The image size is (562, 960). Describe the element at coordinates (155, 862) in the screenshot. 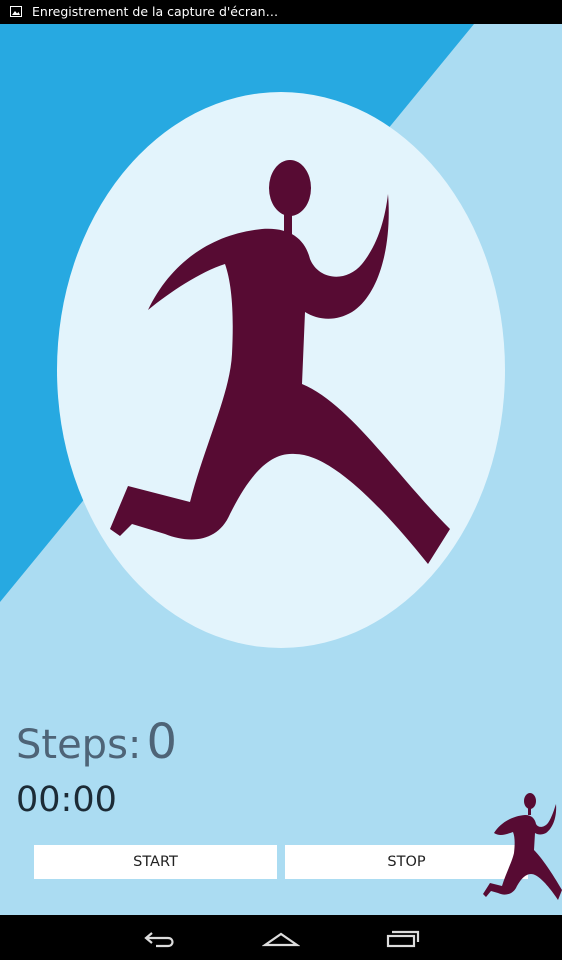

I see `start-button: START` at that location.